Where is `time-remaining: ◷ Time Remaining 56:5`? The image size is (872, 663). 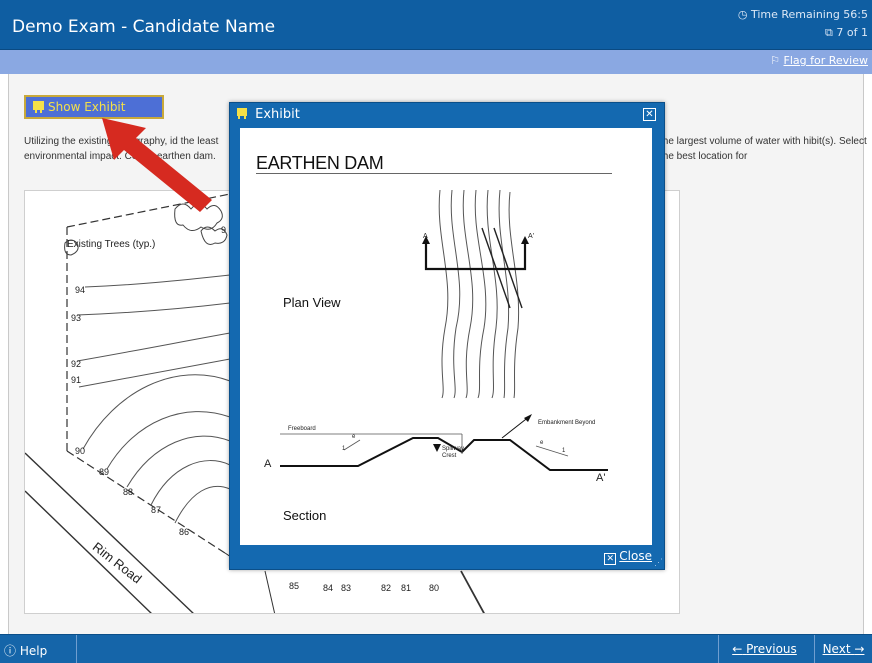
time-remaining: ◷ Time Remaining 56:5 is located at coordinates (803, 14).